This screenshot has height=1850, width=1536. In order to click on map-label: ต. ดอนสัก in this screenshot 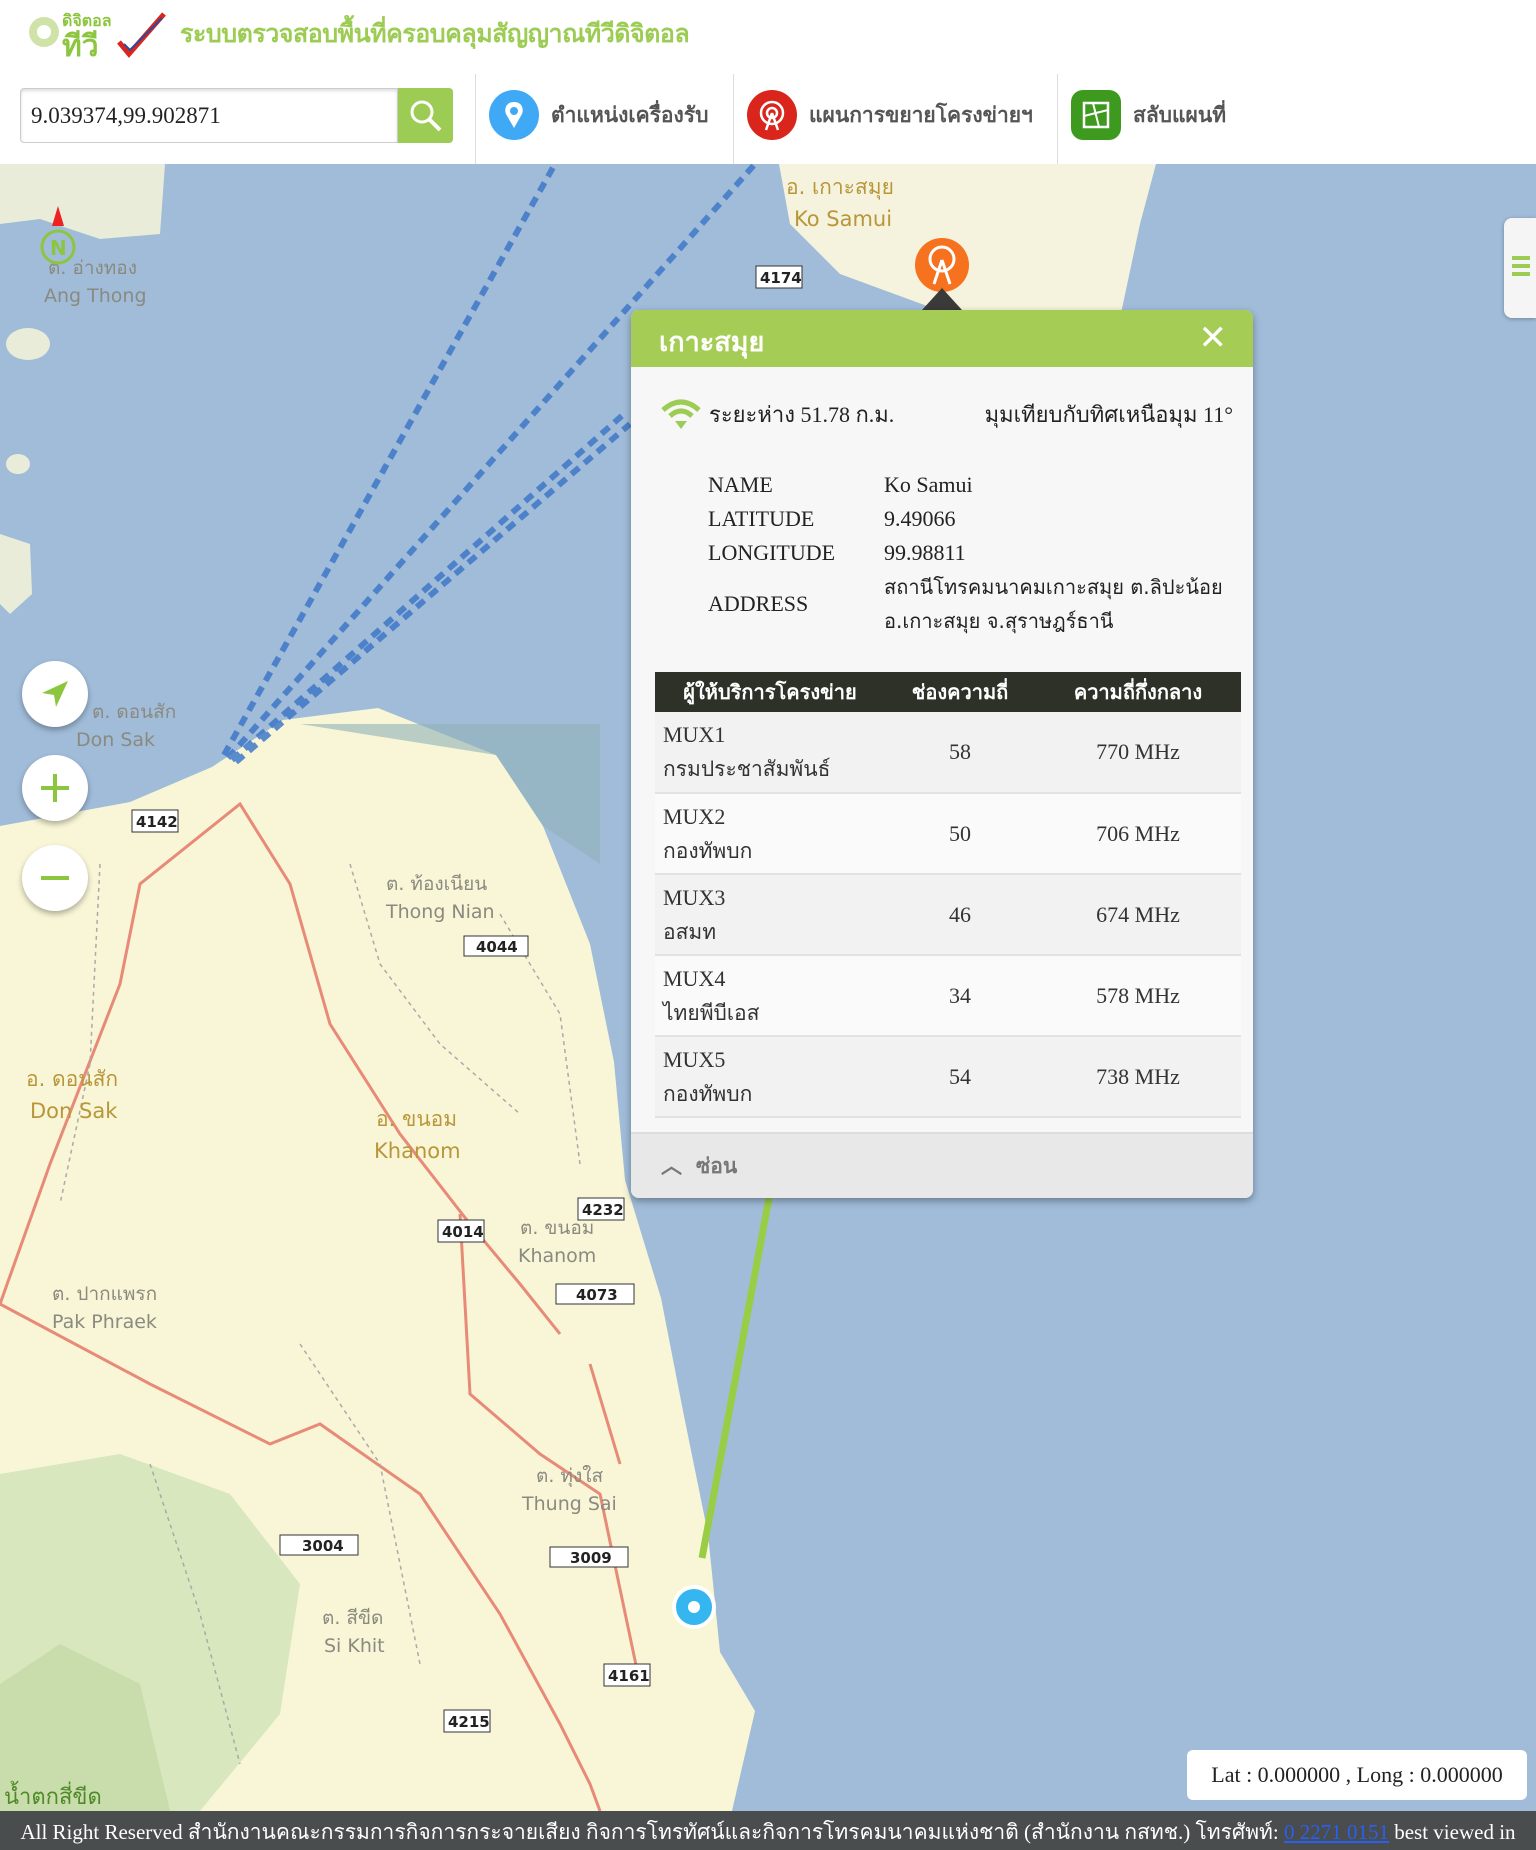, I will do `click(134, 712)`.